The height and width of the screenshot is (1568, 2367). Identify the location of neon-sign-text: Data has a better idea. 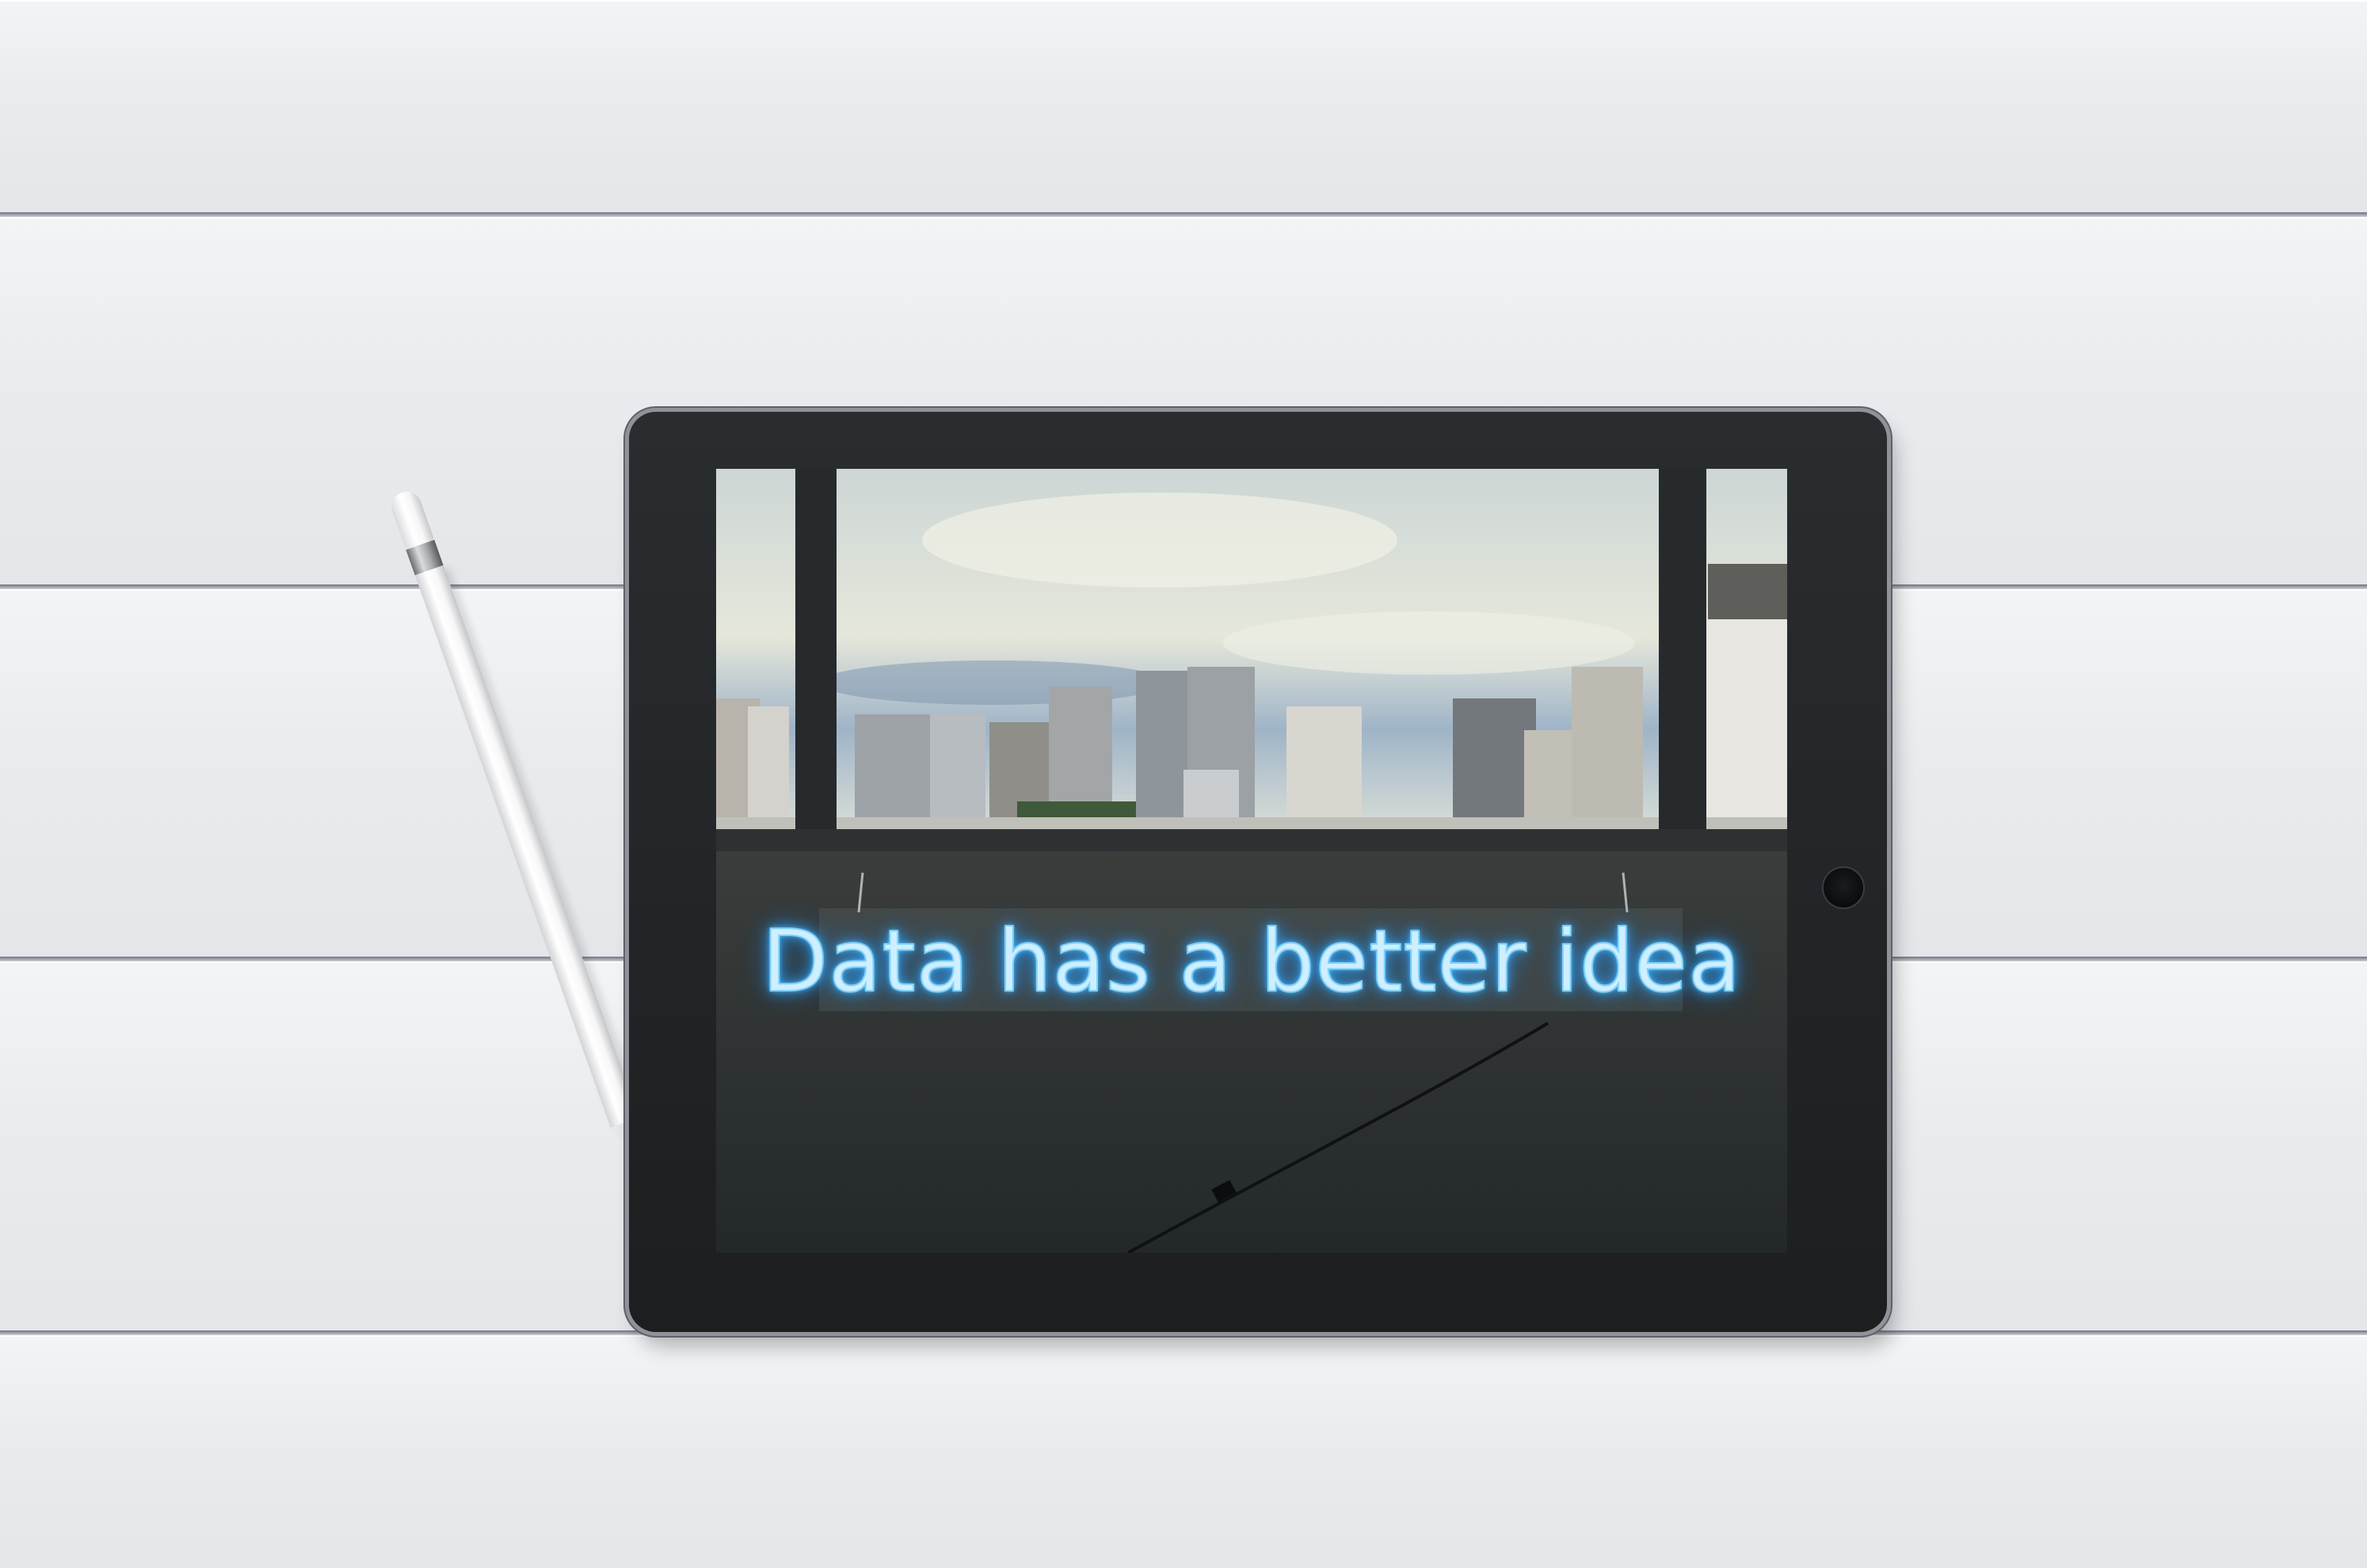
(1251, 961).